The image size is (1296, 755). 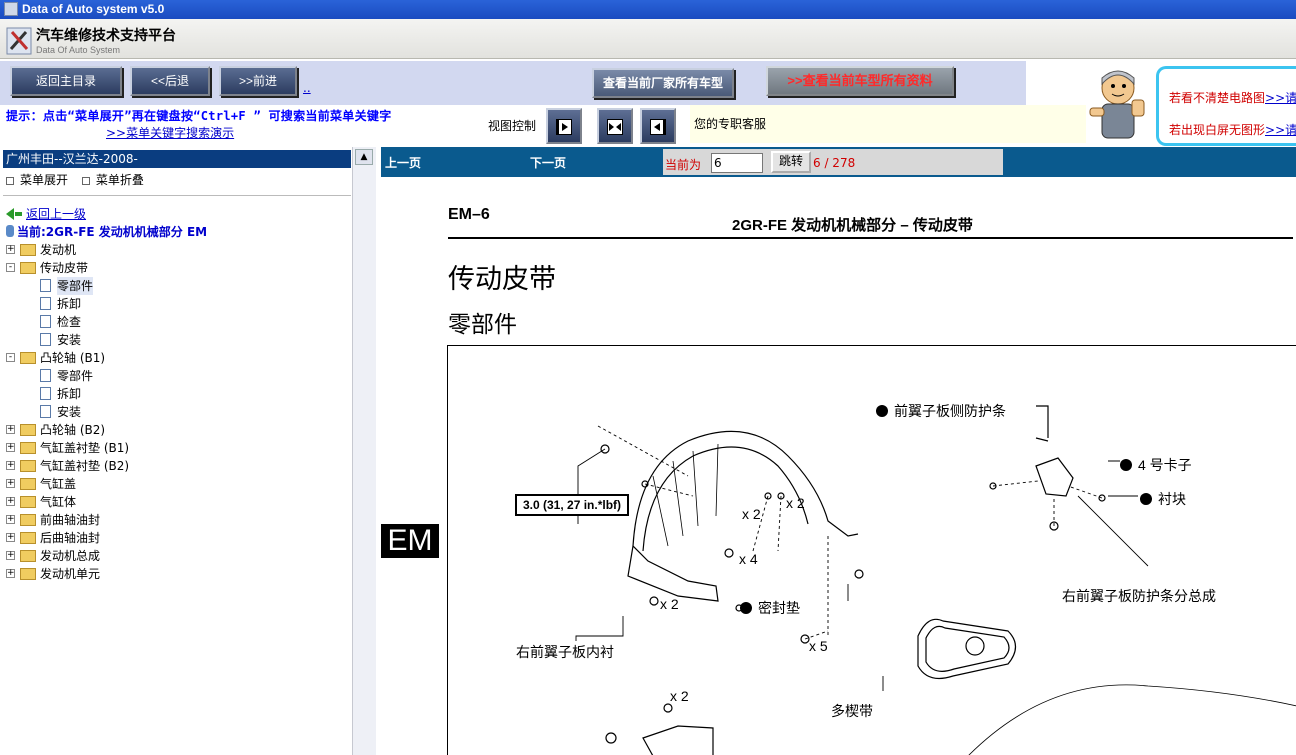 I want to click on label-pad-text: 衬块, so click(x=1172, y=499).